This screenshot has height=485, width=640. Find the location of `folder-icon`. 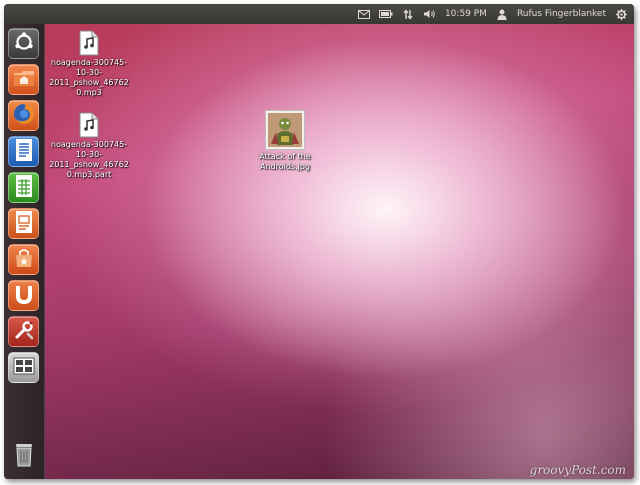

folder-icon is located at coordinates (24, 80).